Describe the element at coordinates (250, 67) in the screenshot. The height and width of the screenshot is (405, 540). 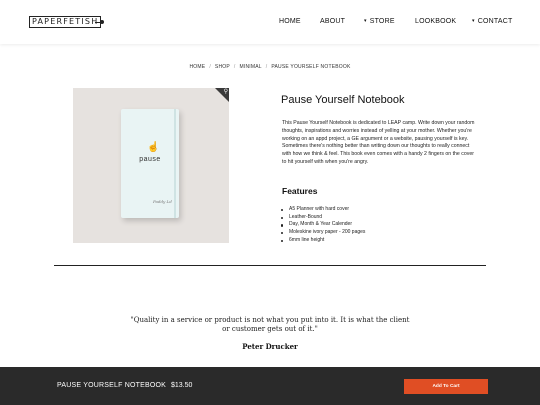
I see `breadcrumb-minimal: MINIMAL` at that location.